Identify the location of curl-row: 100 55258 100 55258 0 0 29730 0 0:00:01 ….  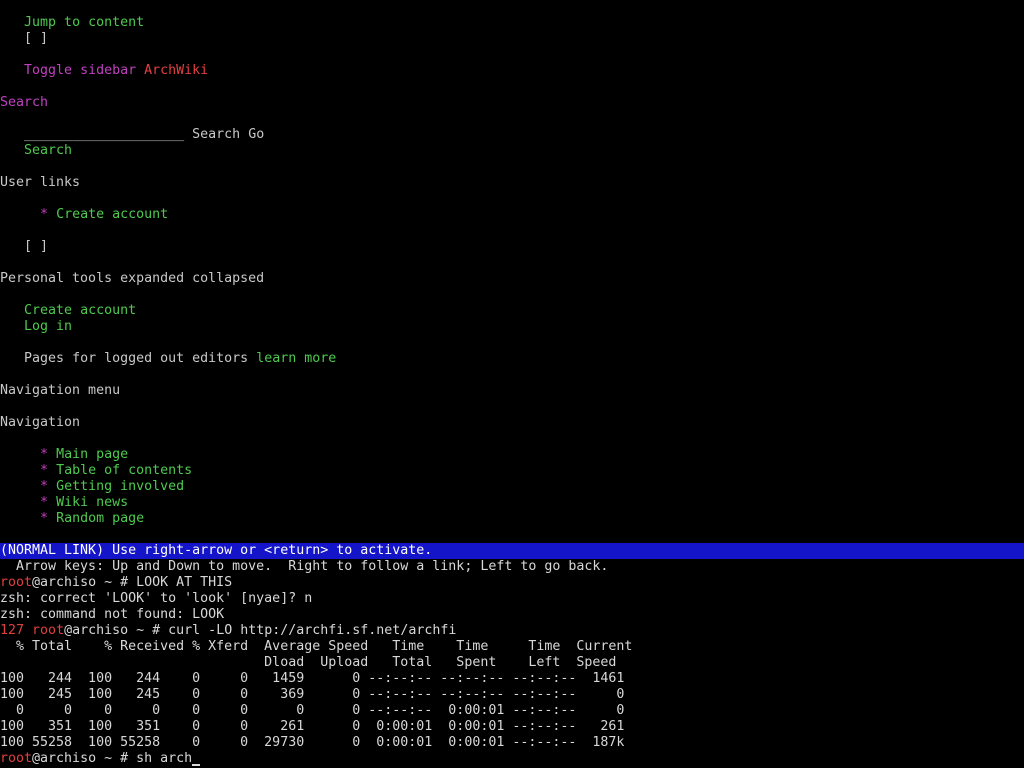
(512, 743).